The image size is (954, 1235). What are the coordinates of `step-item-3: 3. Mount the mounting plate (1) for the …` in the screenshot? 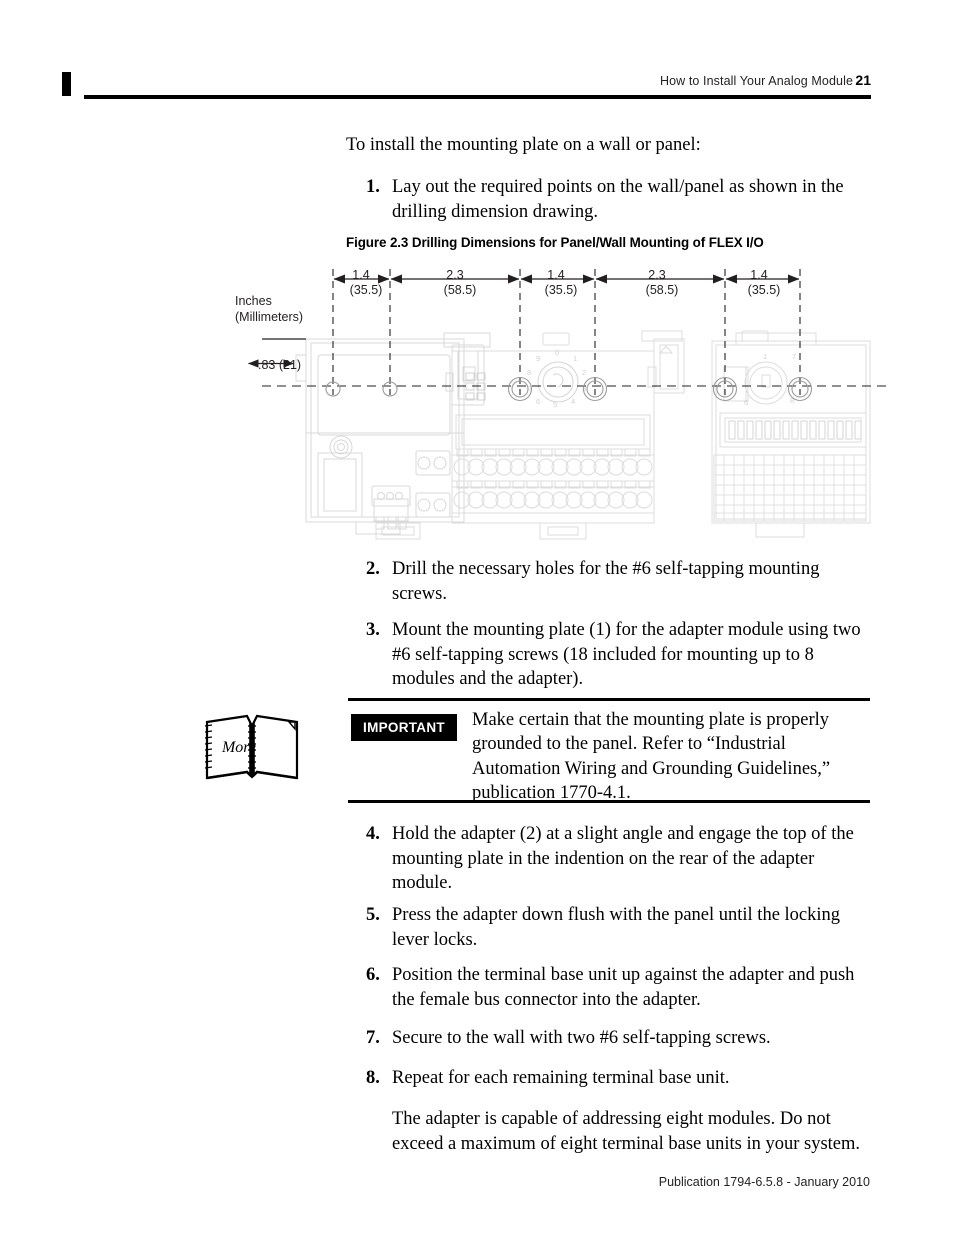 It's located at (610, 655).